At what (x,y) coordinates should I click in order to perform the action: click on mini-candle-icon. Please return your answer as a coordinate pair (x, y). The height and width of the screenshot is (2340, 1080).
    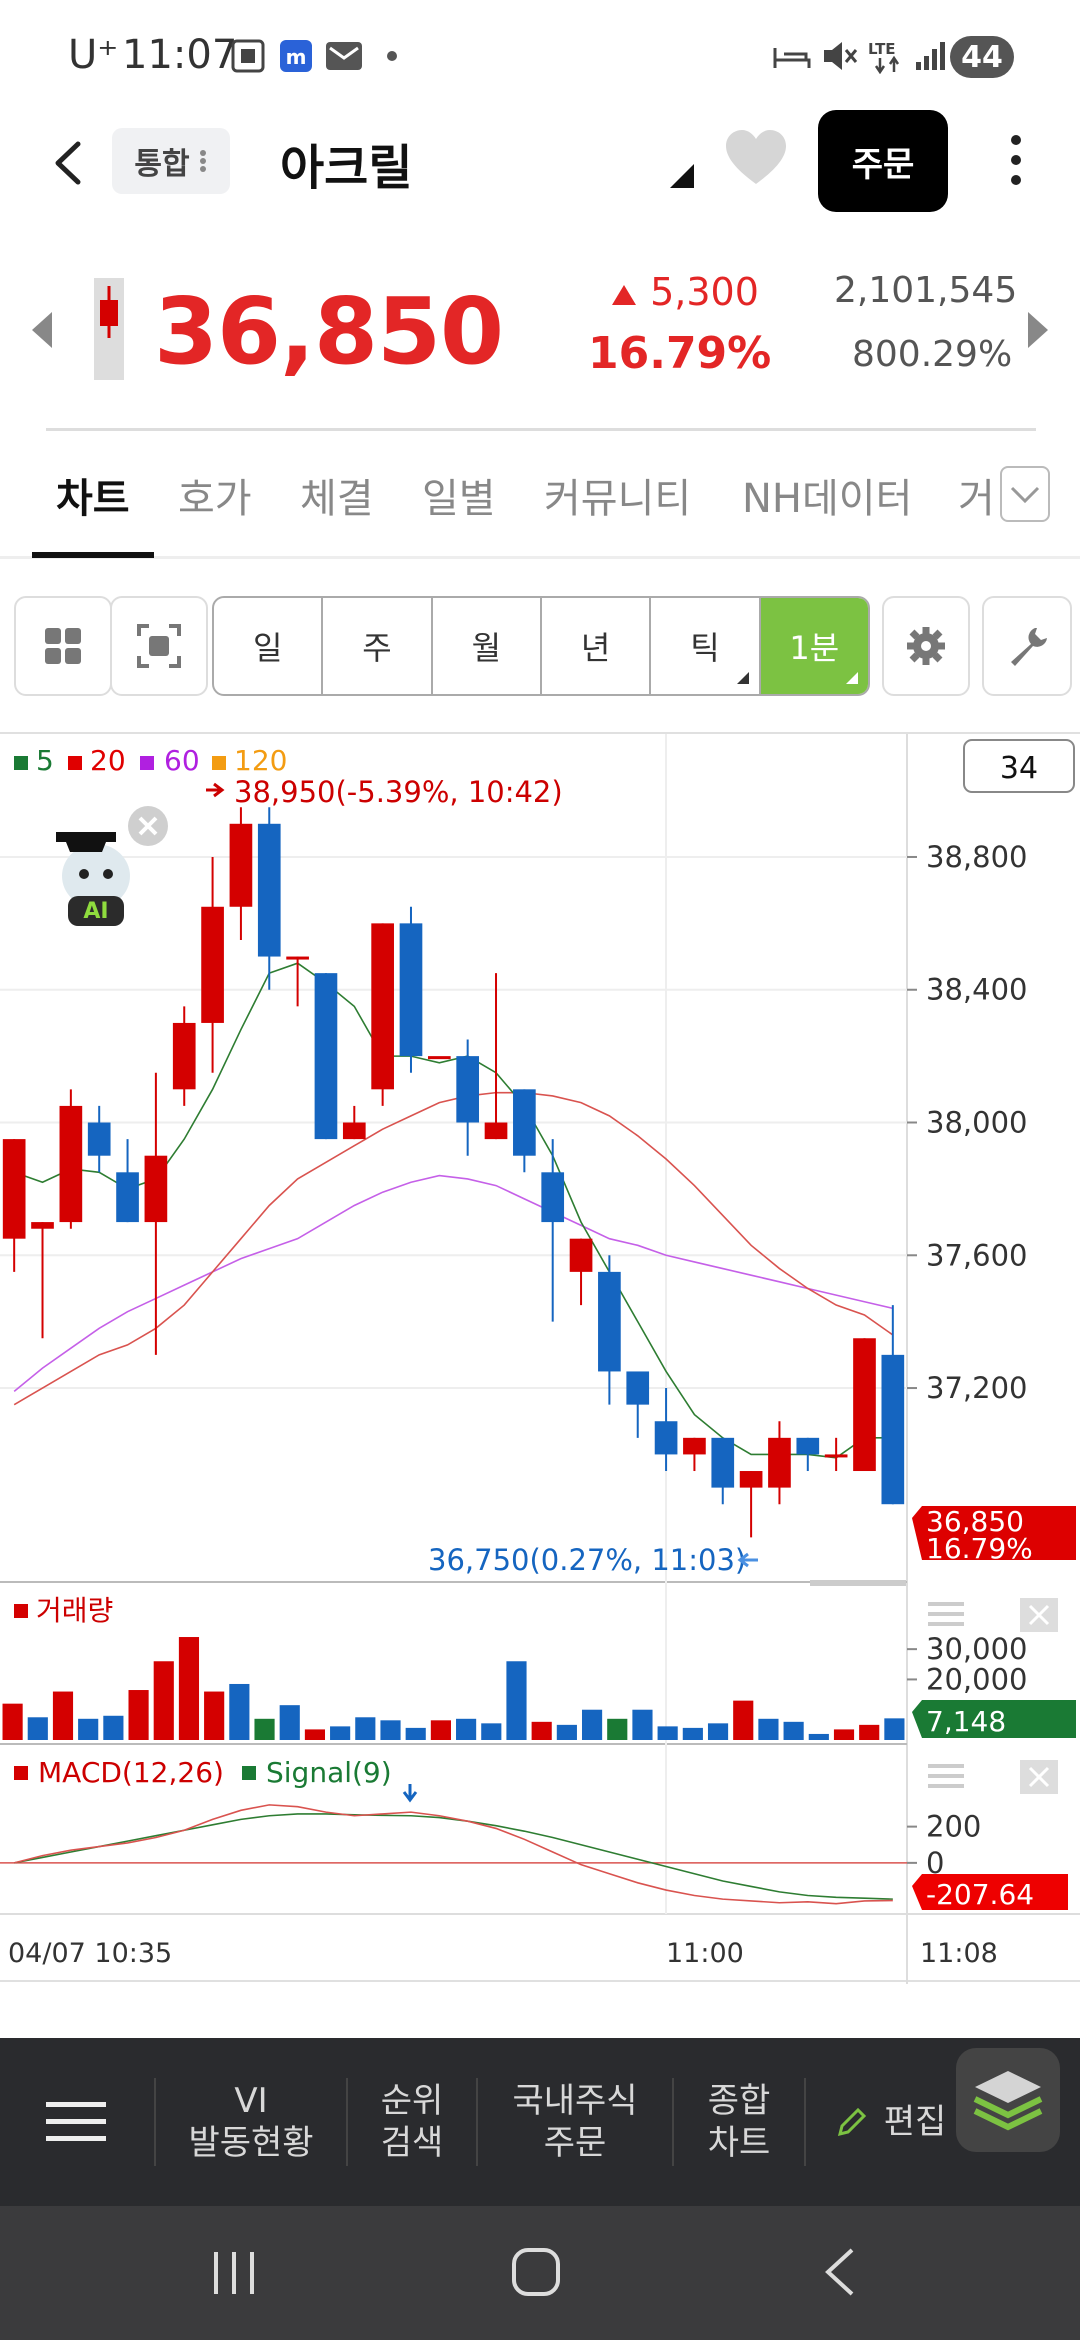
    Looking at the image, I should click on (109, 329).